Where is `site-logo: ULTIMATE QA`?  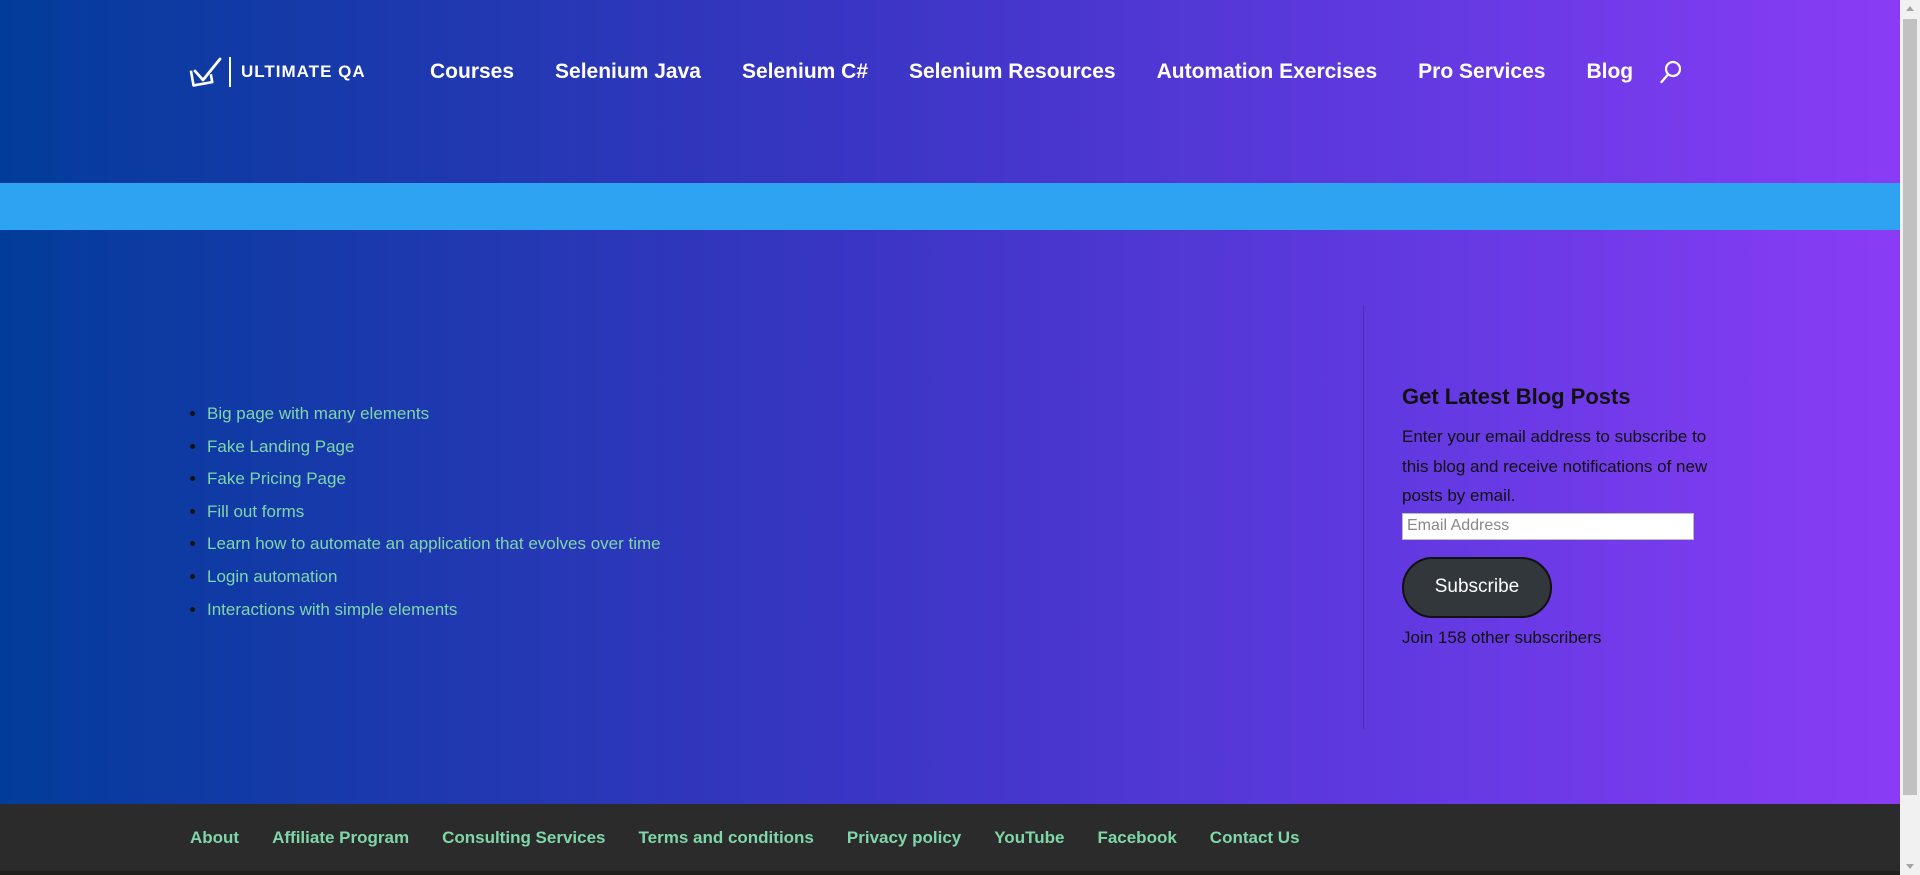
site-logo: ULTIMATE QA is located at coordinates (277, 72).